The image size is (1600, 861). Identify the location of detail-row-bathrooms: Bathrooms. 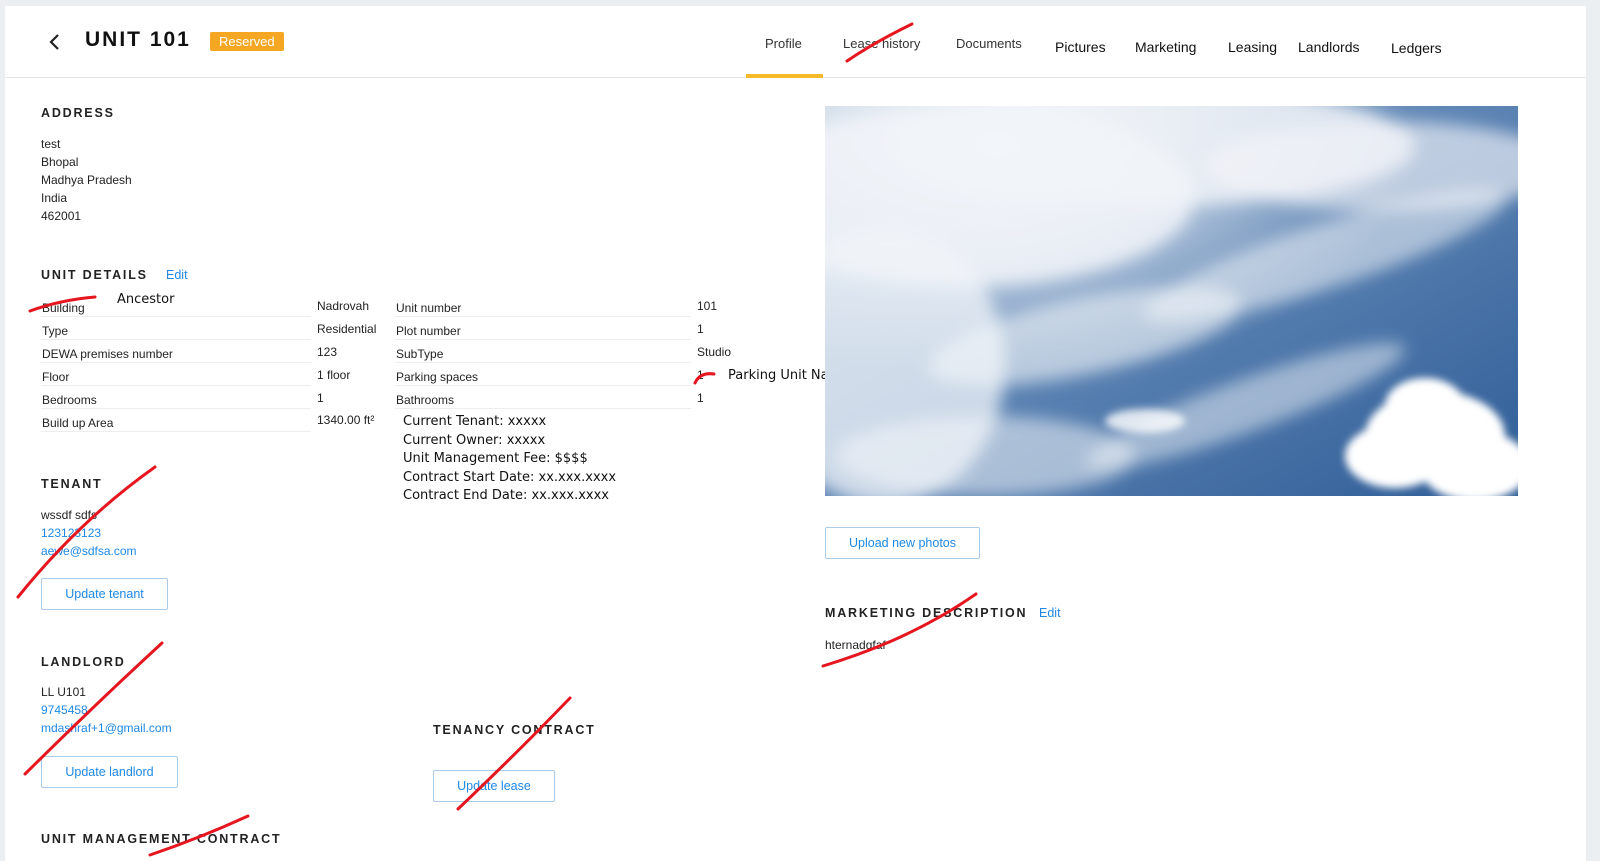
(543, 398).